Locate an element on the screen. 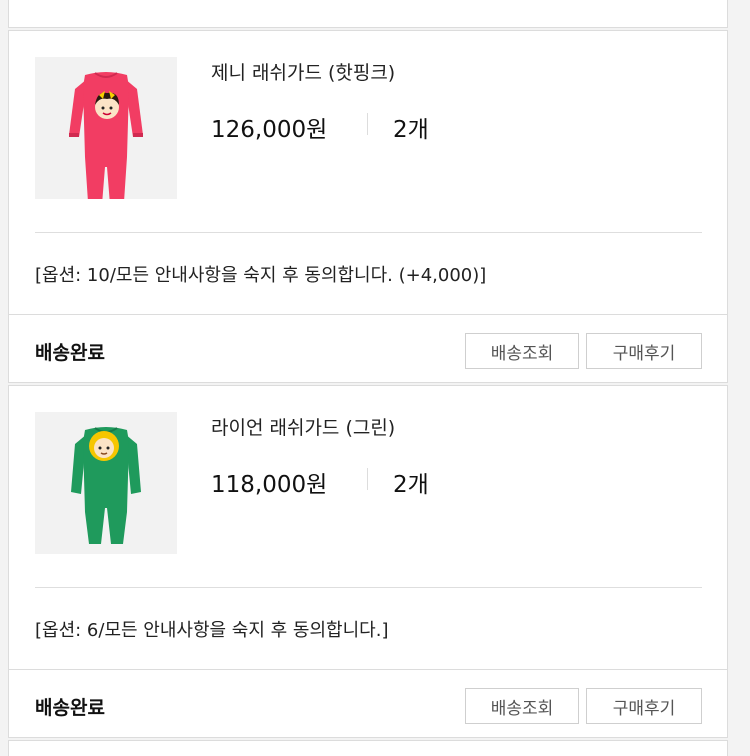 The width and height of the screenshot is (750, 756). product-option: [옵션: 6/모든 안내사항을 숙지 후 동의합니다.] is located at coordinates (212, 630).